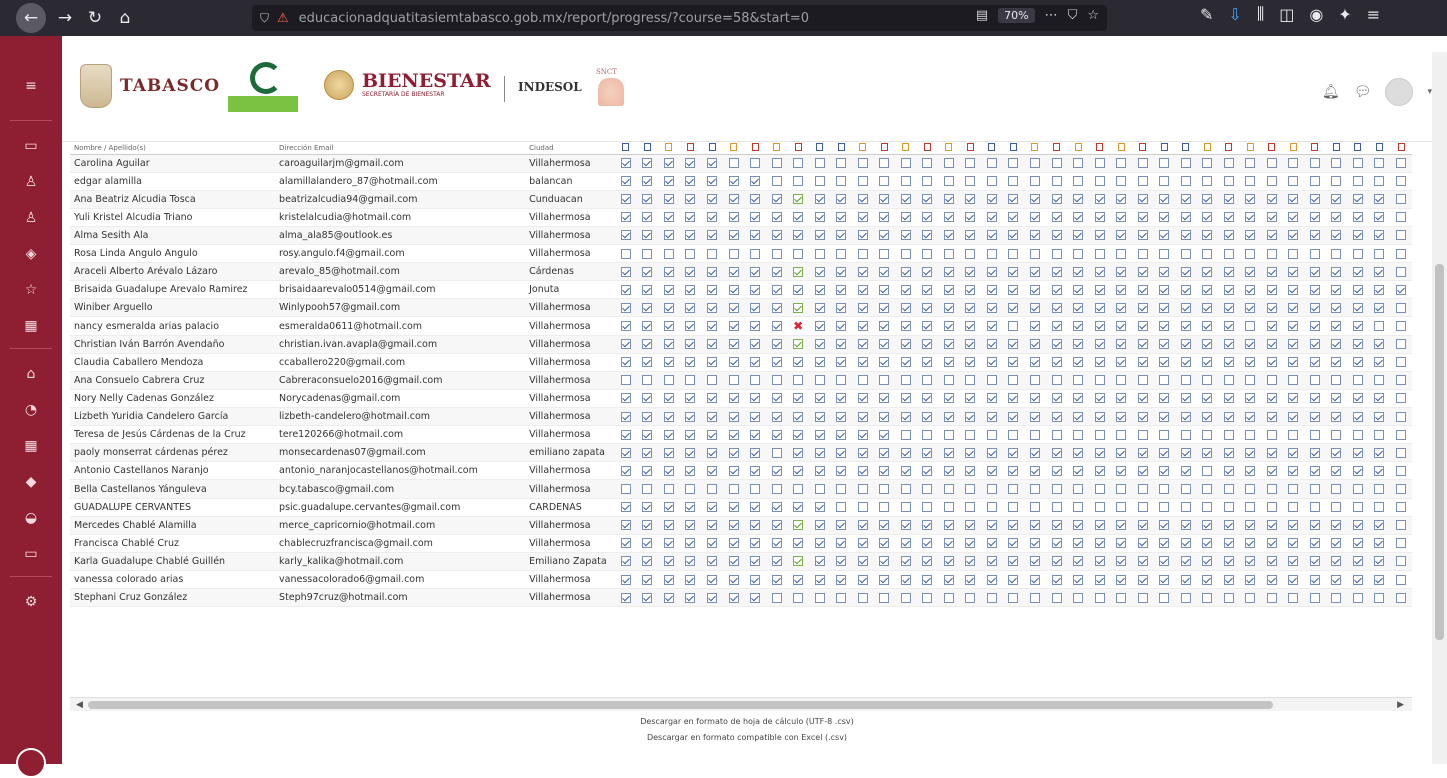 This screenshot has height=778, width=1447. I want to click on notifications-bell-icon: 🔔︎, so click(1331, 92).